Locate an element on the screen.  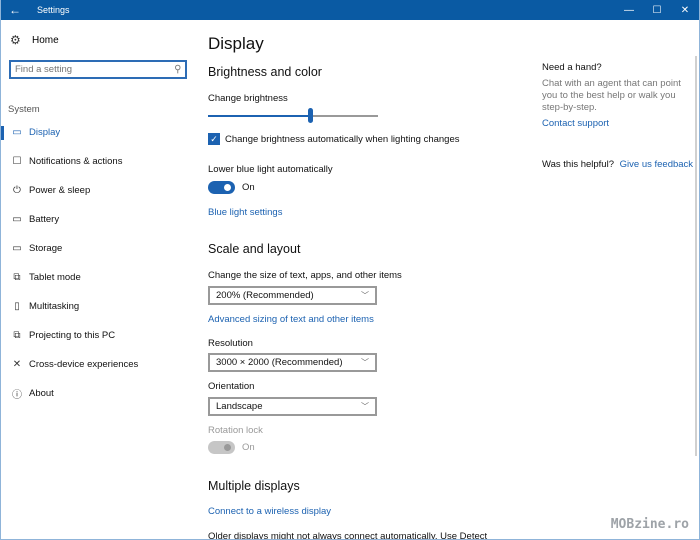
sidebar-item-label: Storage is located at coordinates (46, 248).